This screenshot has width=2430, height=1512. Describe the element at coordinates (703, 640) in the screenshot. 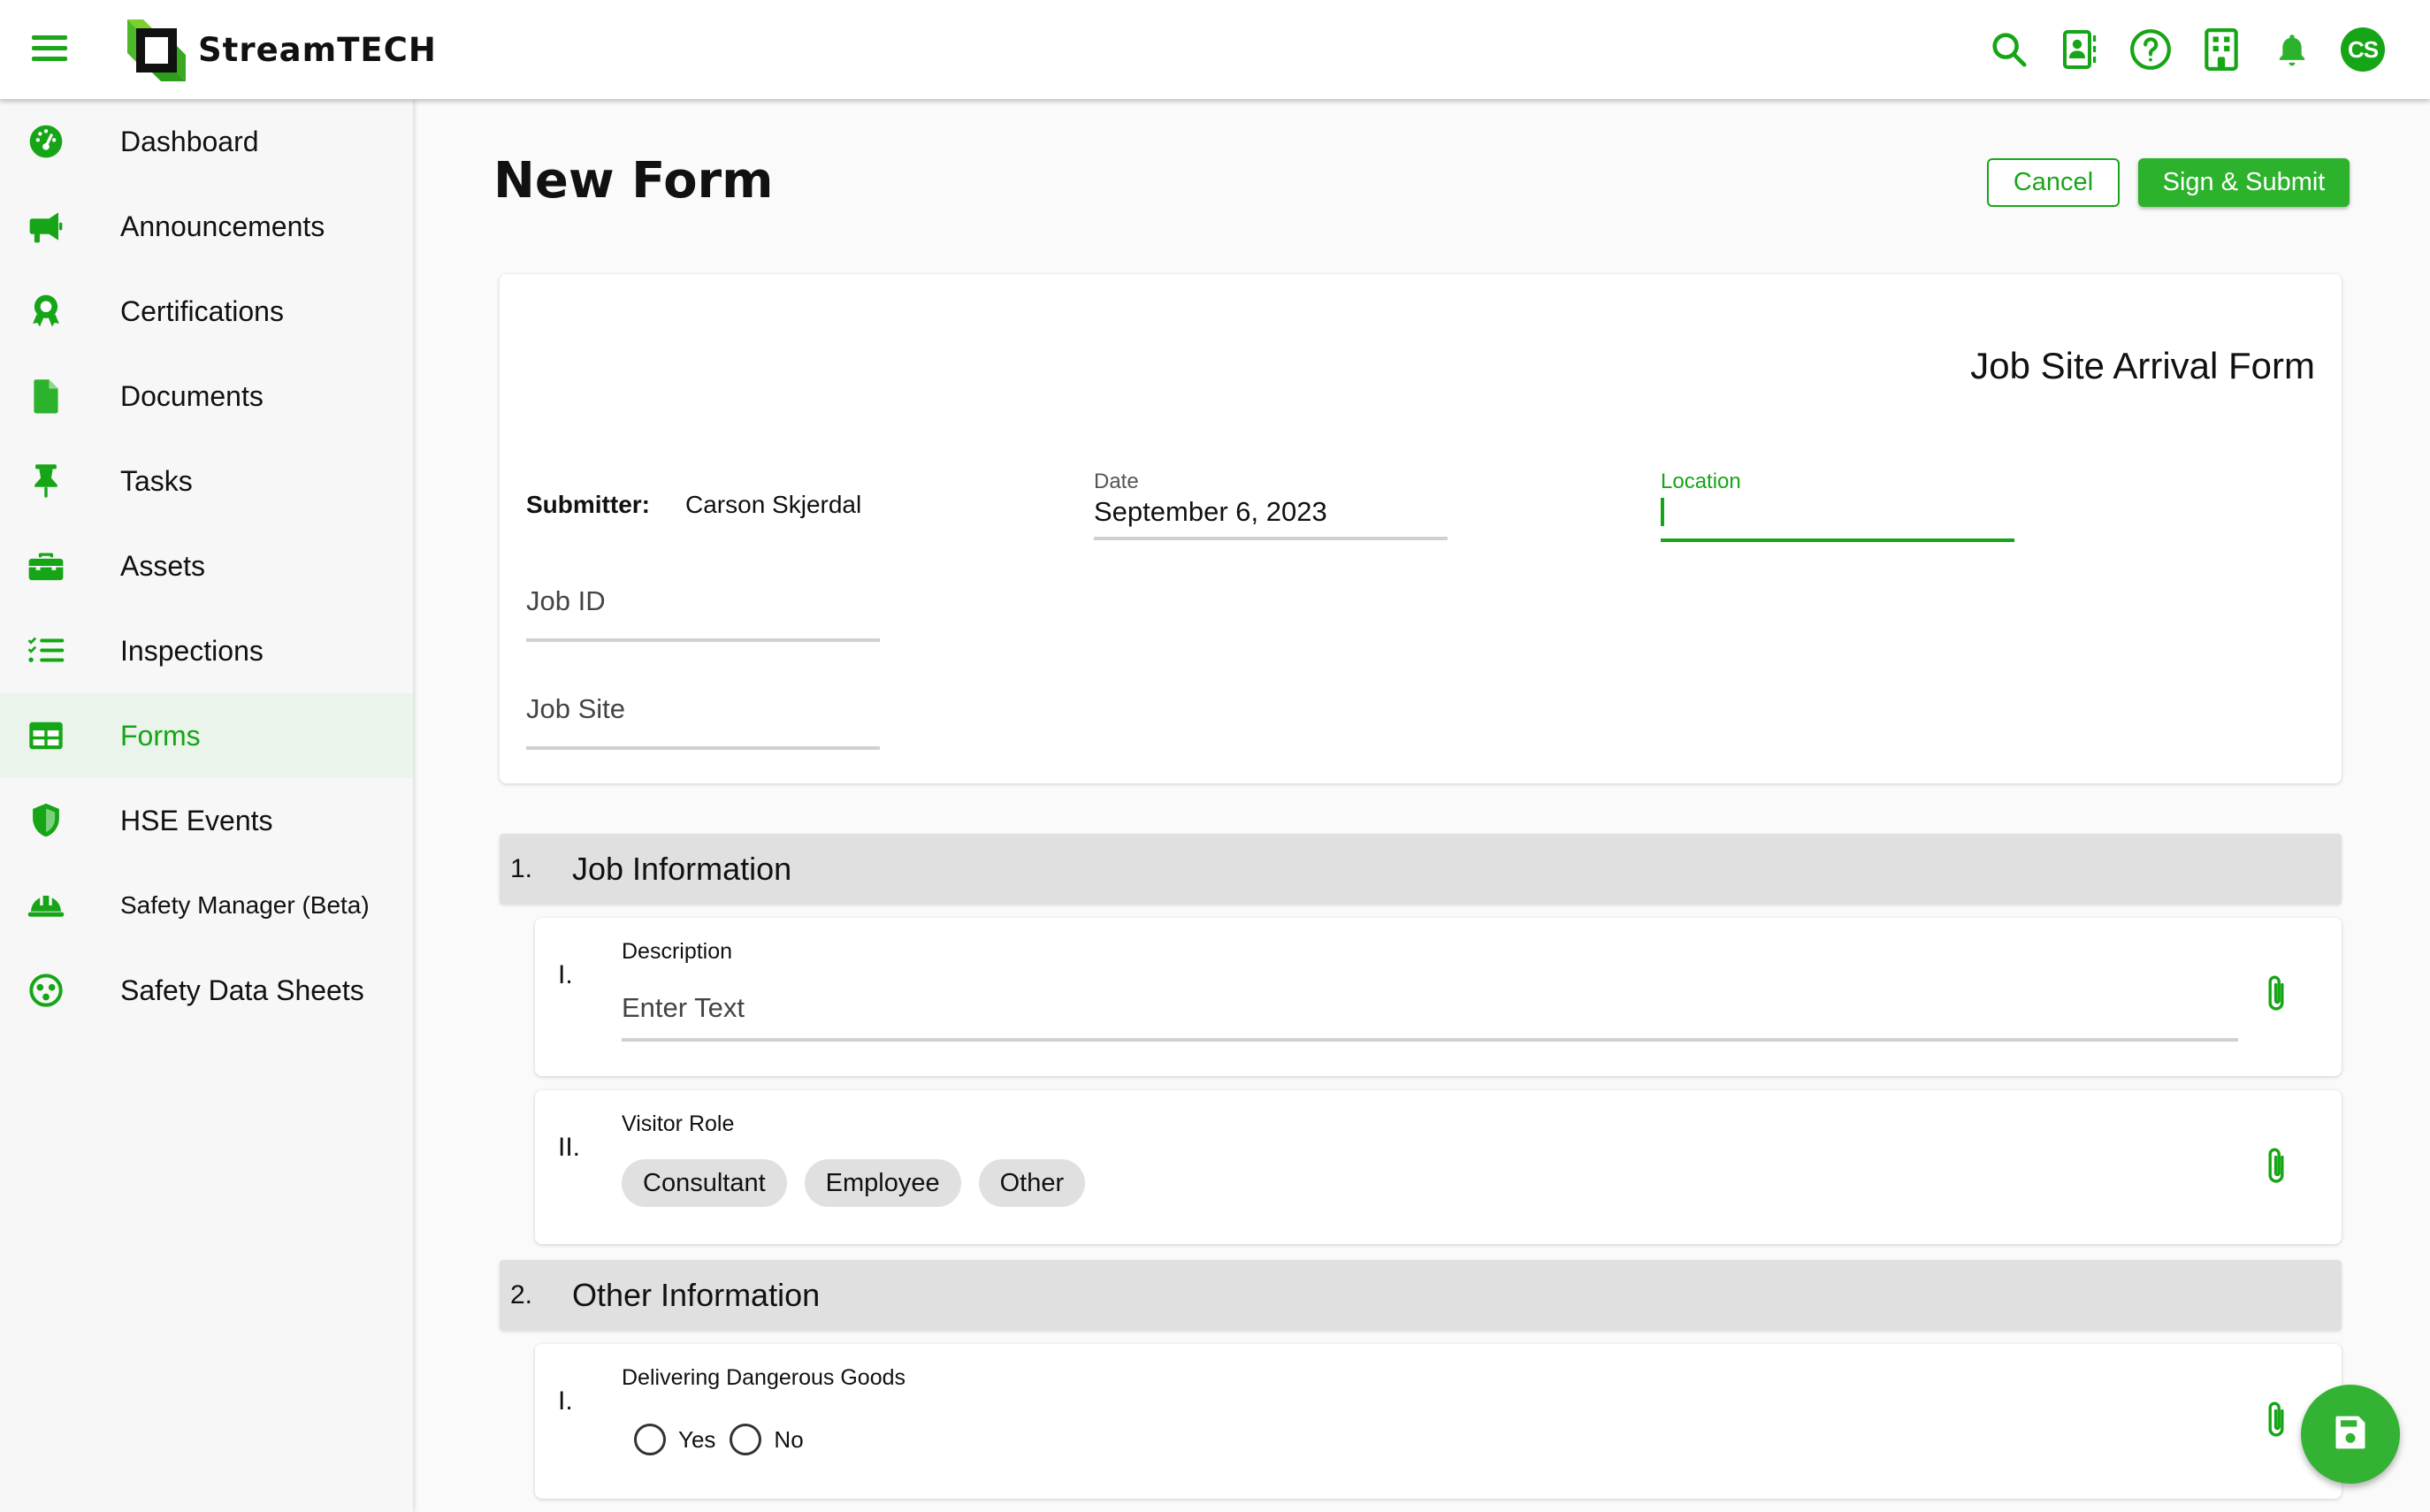

I see `job-id-underline` at that location.